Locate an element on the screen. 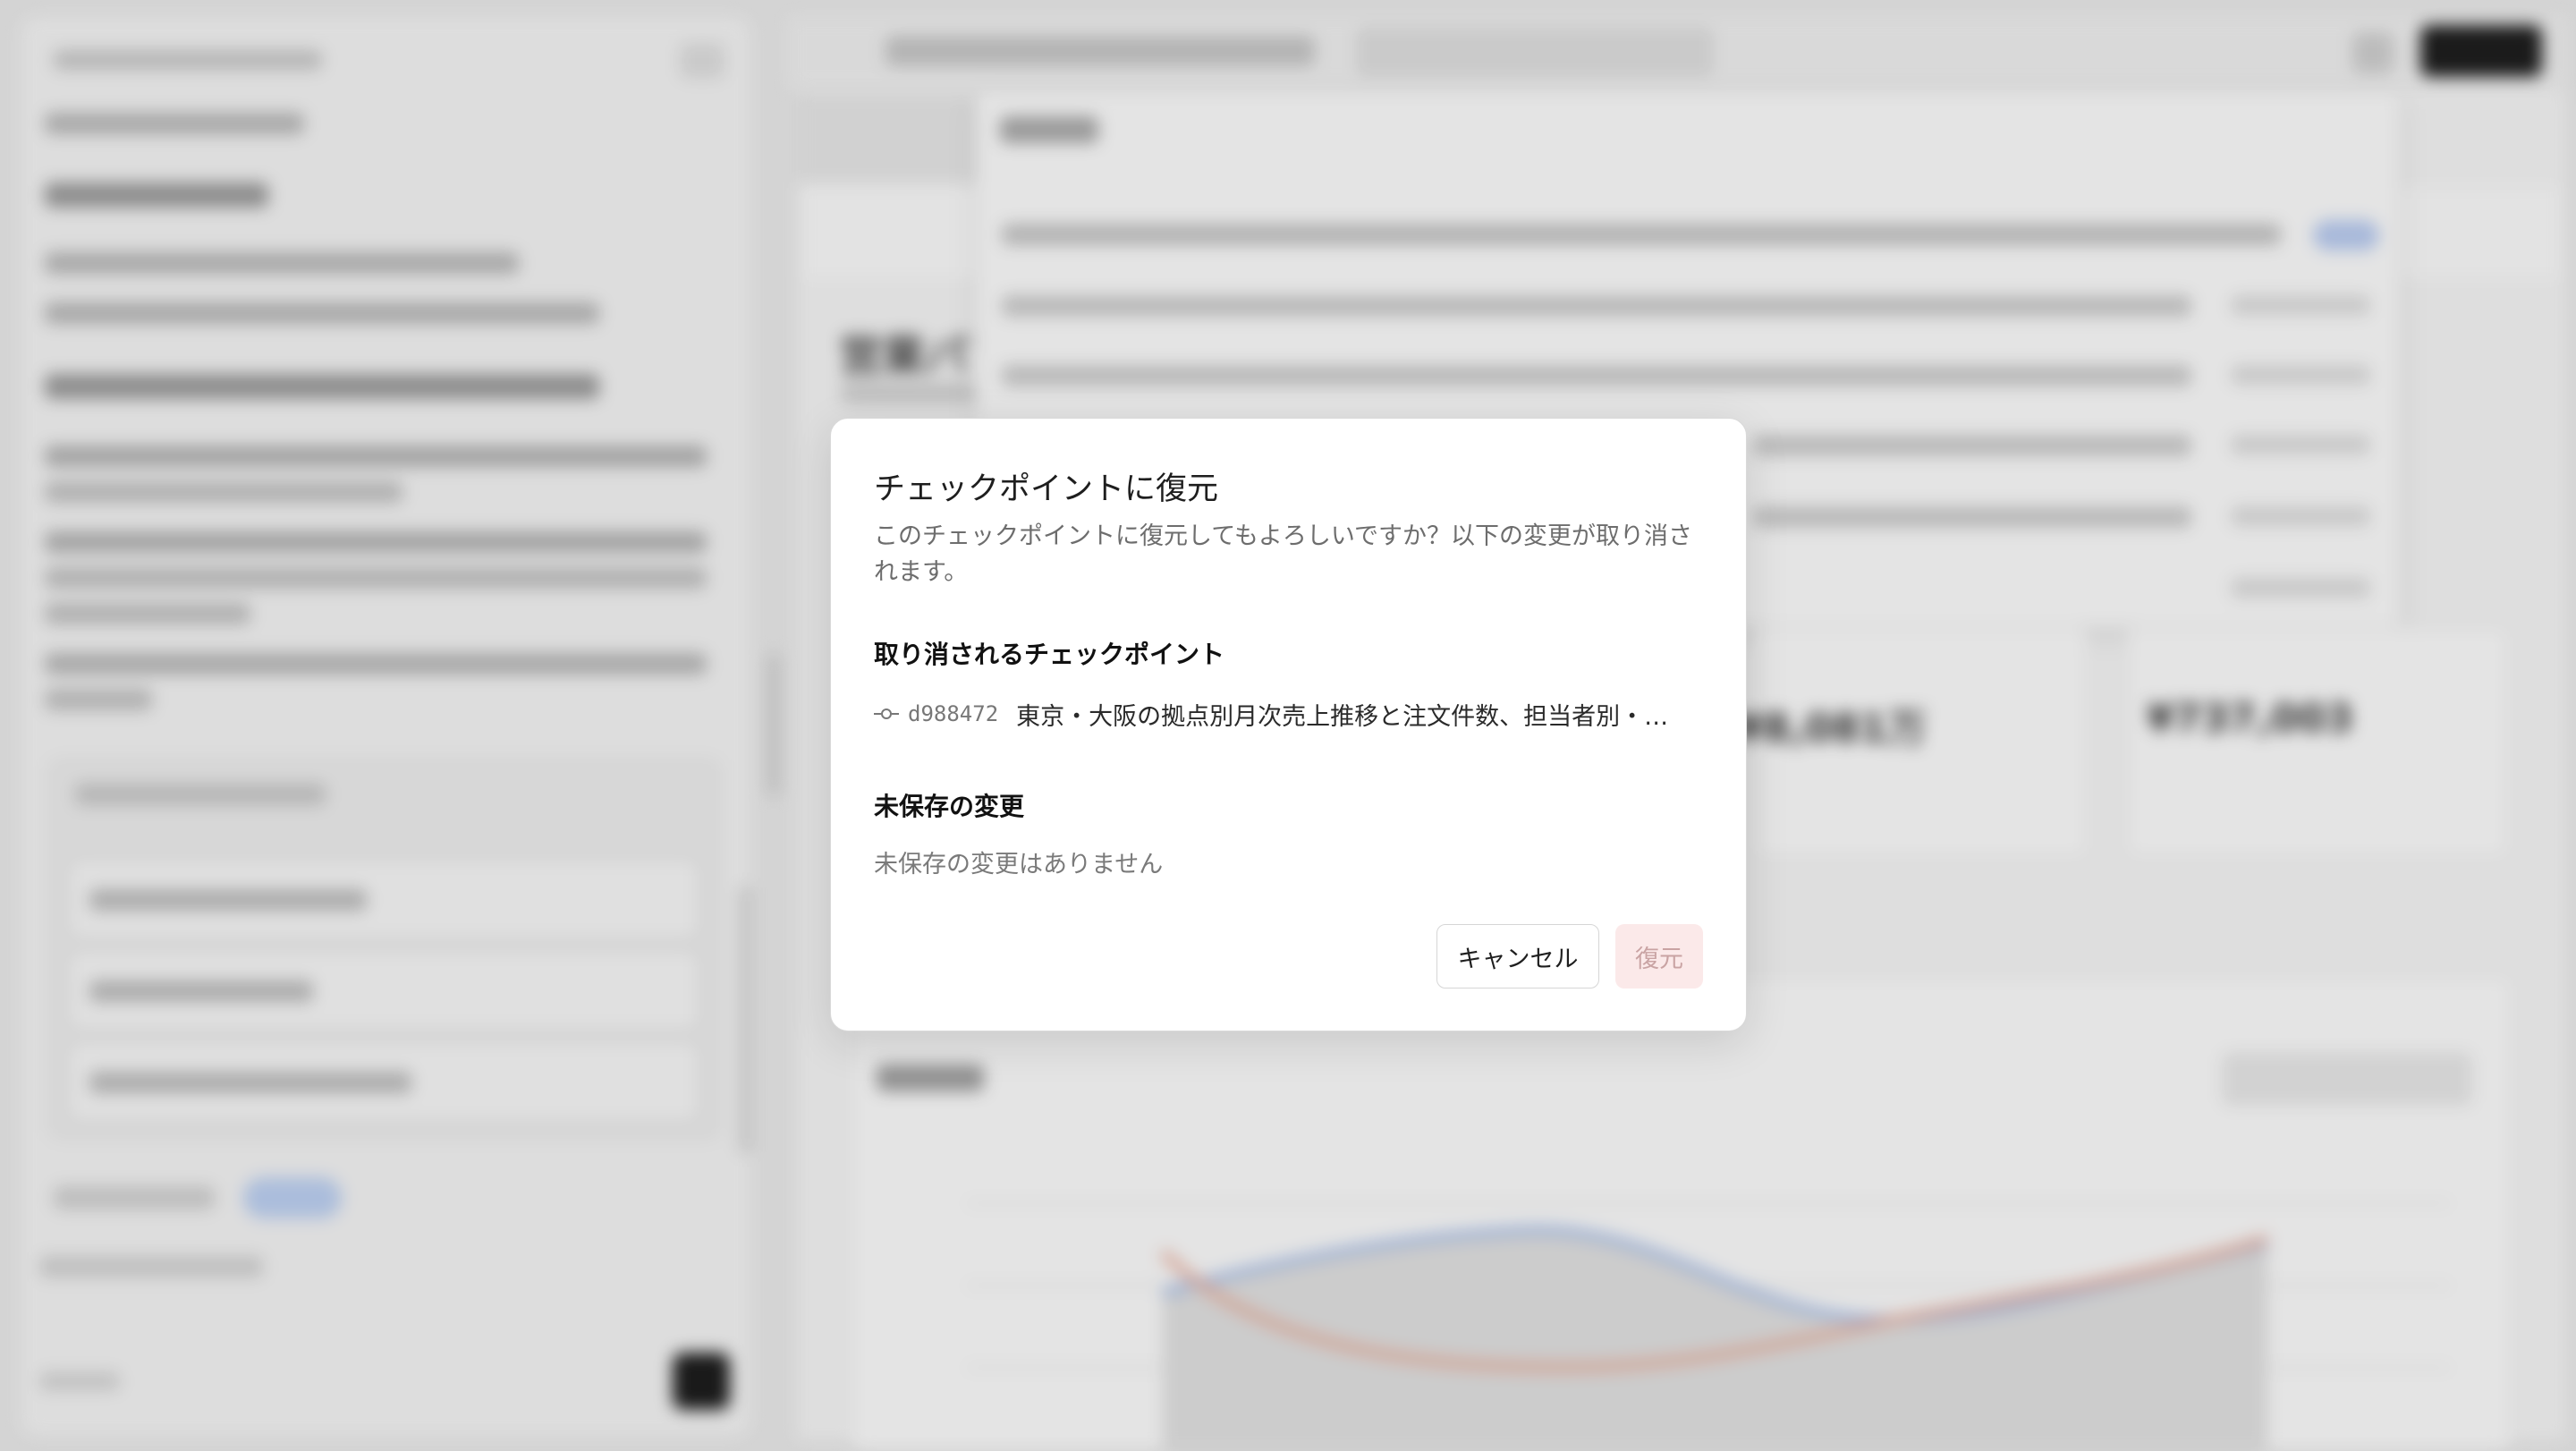 Image resolution: width=2576 pixels, height=1451 pixels. commit-icon is located at coordinates (886, 714).